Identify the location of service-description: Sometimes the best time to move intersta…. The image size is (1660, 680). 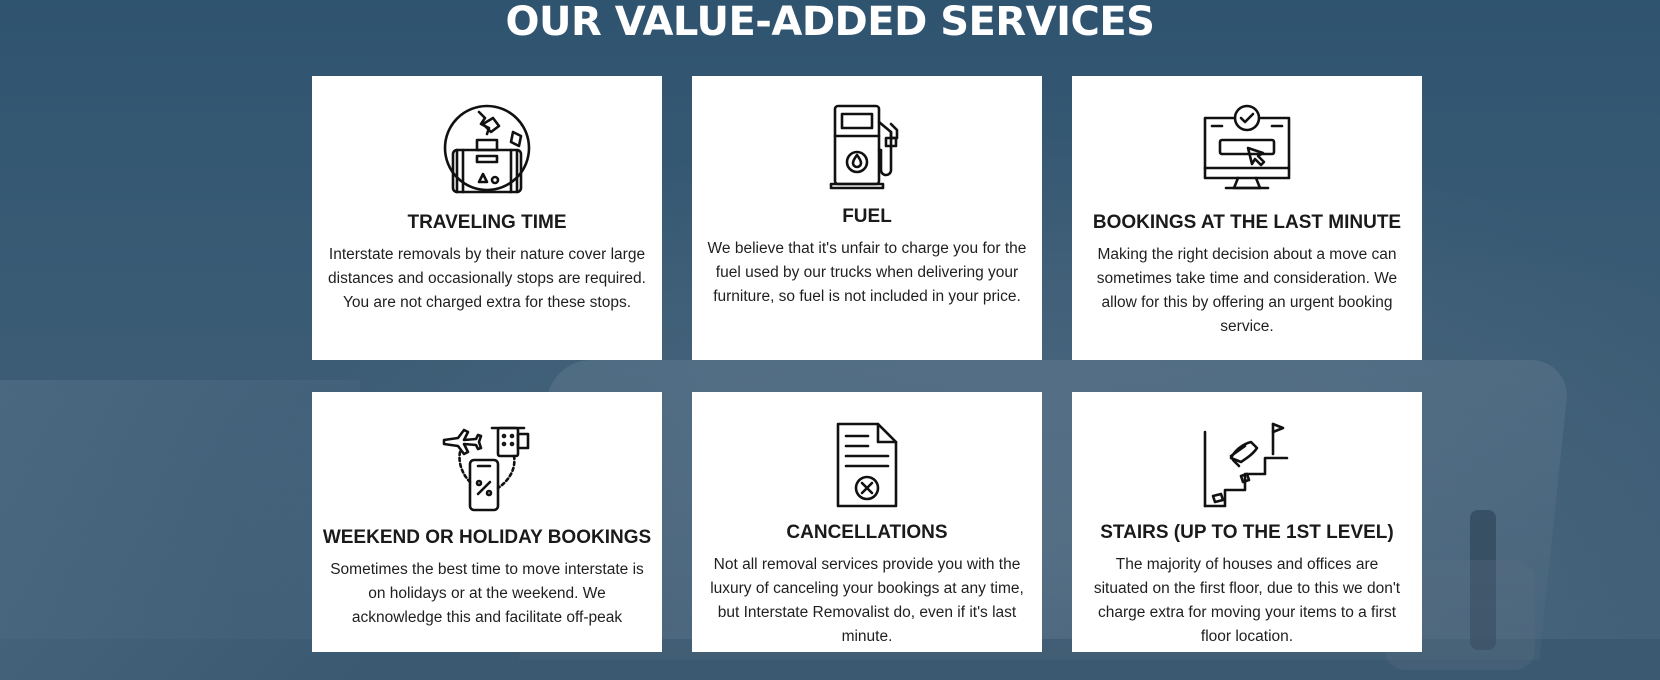
(487, 593).